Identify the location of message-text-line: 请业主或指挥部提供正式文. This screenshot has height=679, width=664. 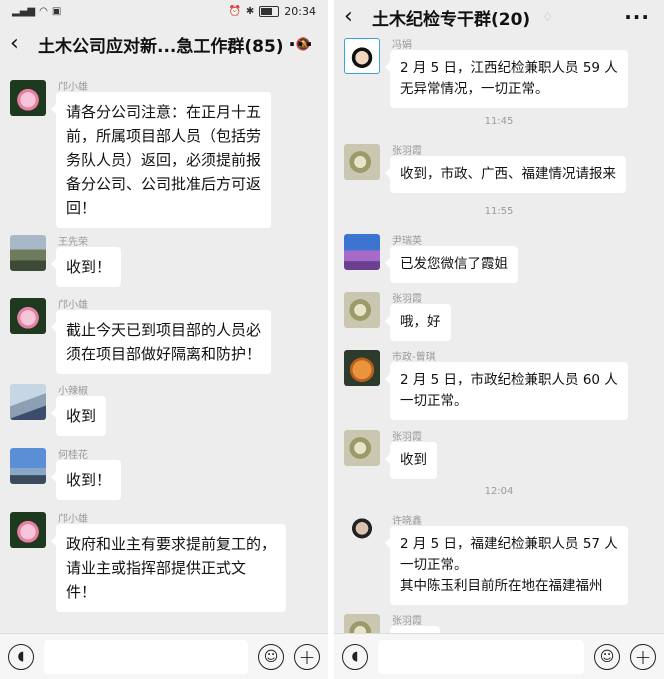
(156, 568).